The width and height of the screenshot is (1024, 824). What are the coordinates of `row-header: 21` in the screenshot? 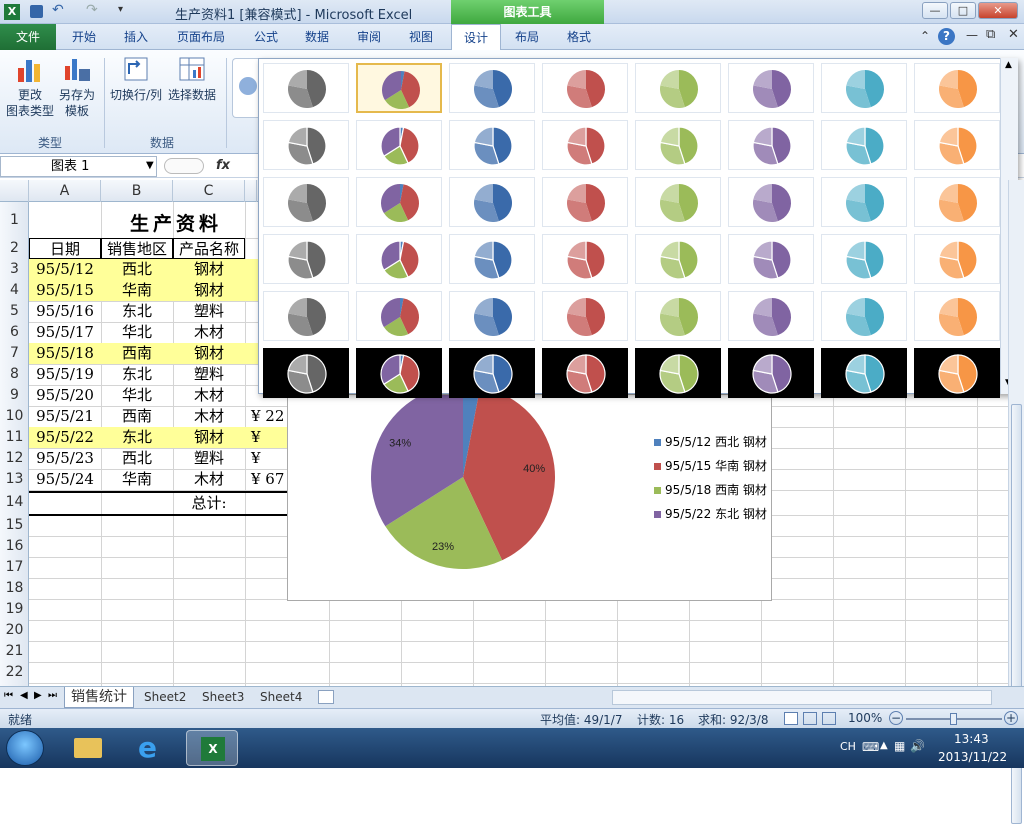 It's located at (14, 651).